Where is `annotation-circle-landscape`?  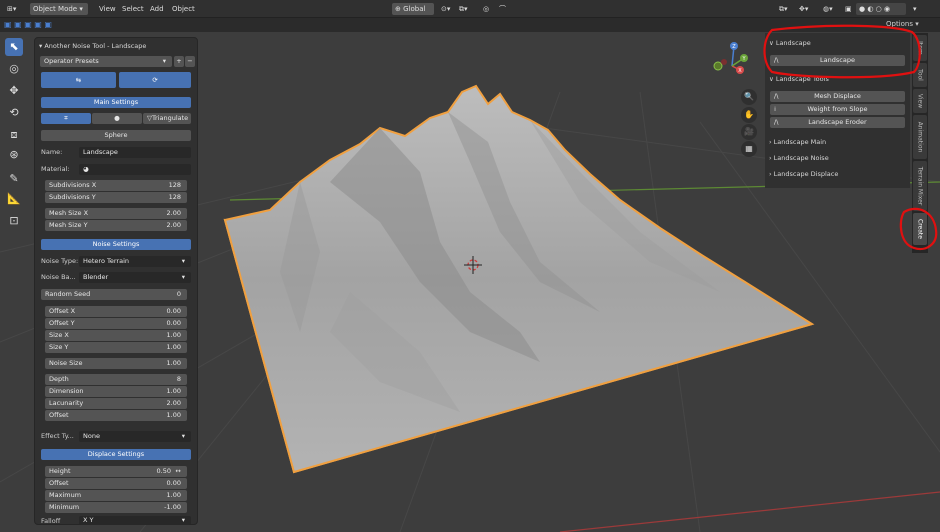
annotation-circle-landscape is located at coordinates (842, 51).